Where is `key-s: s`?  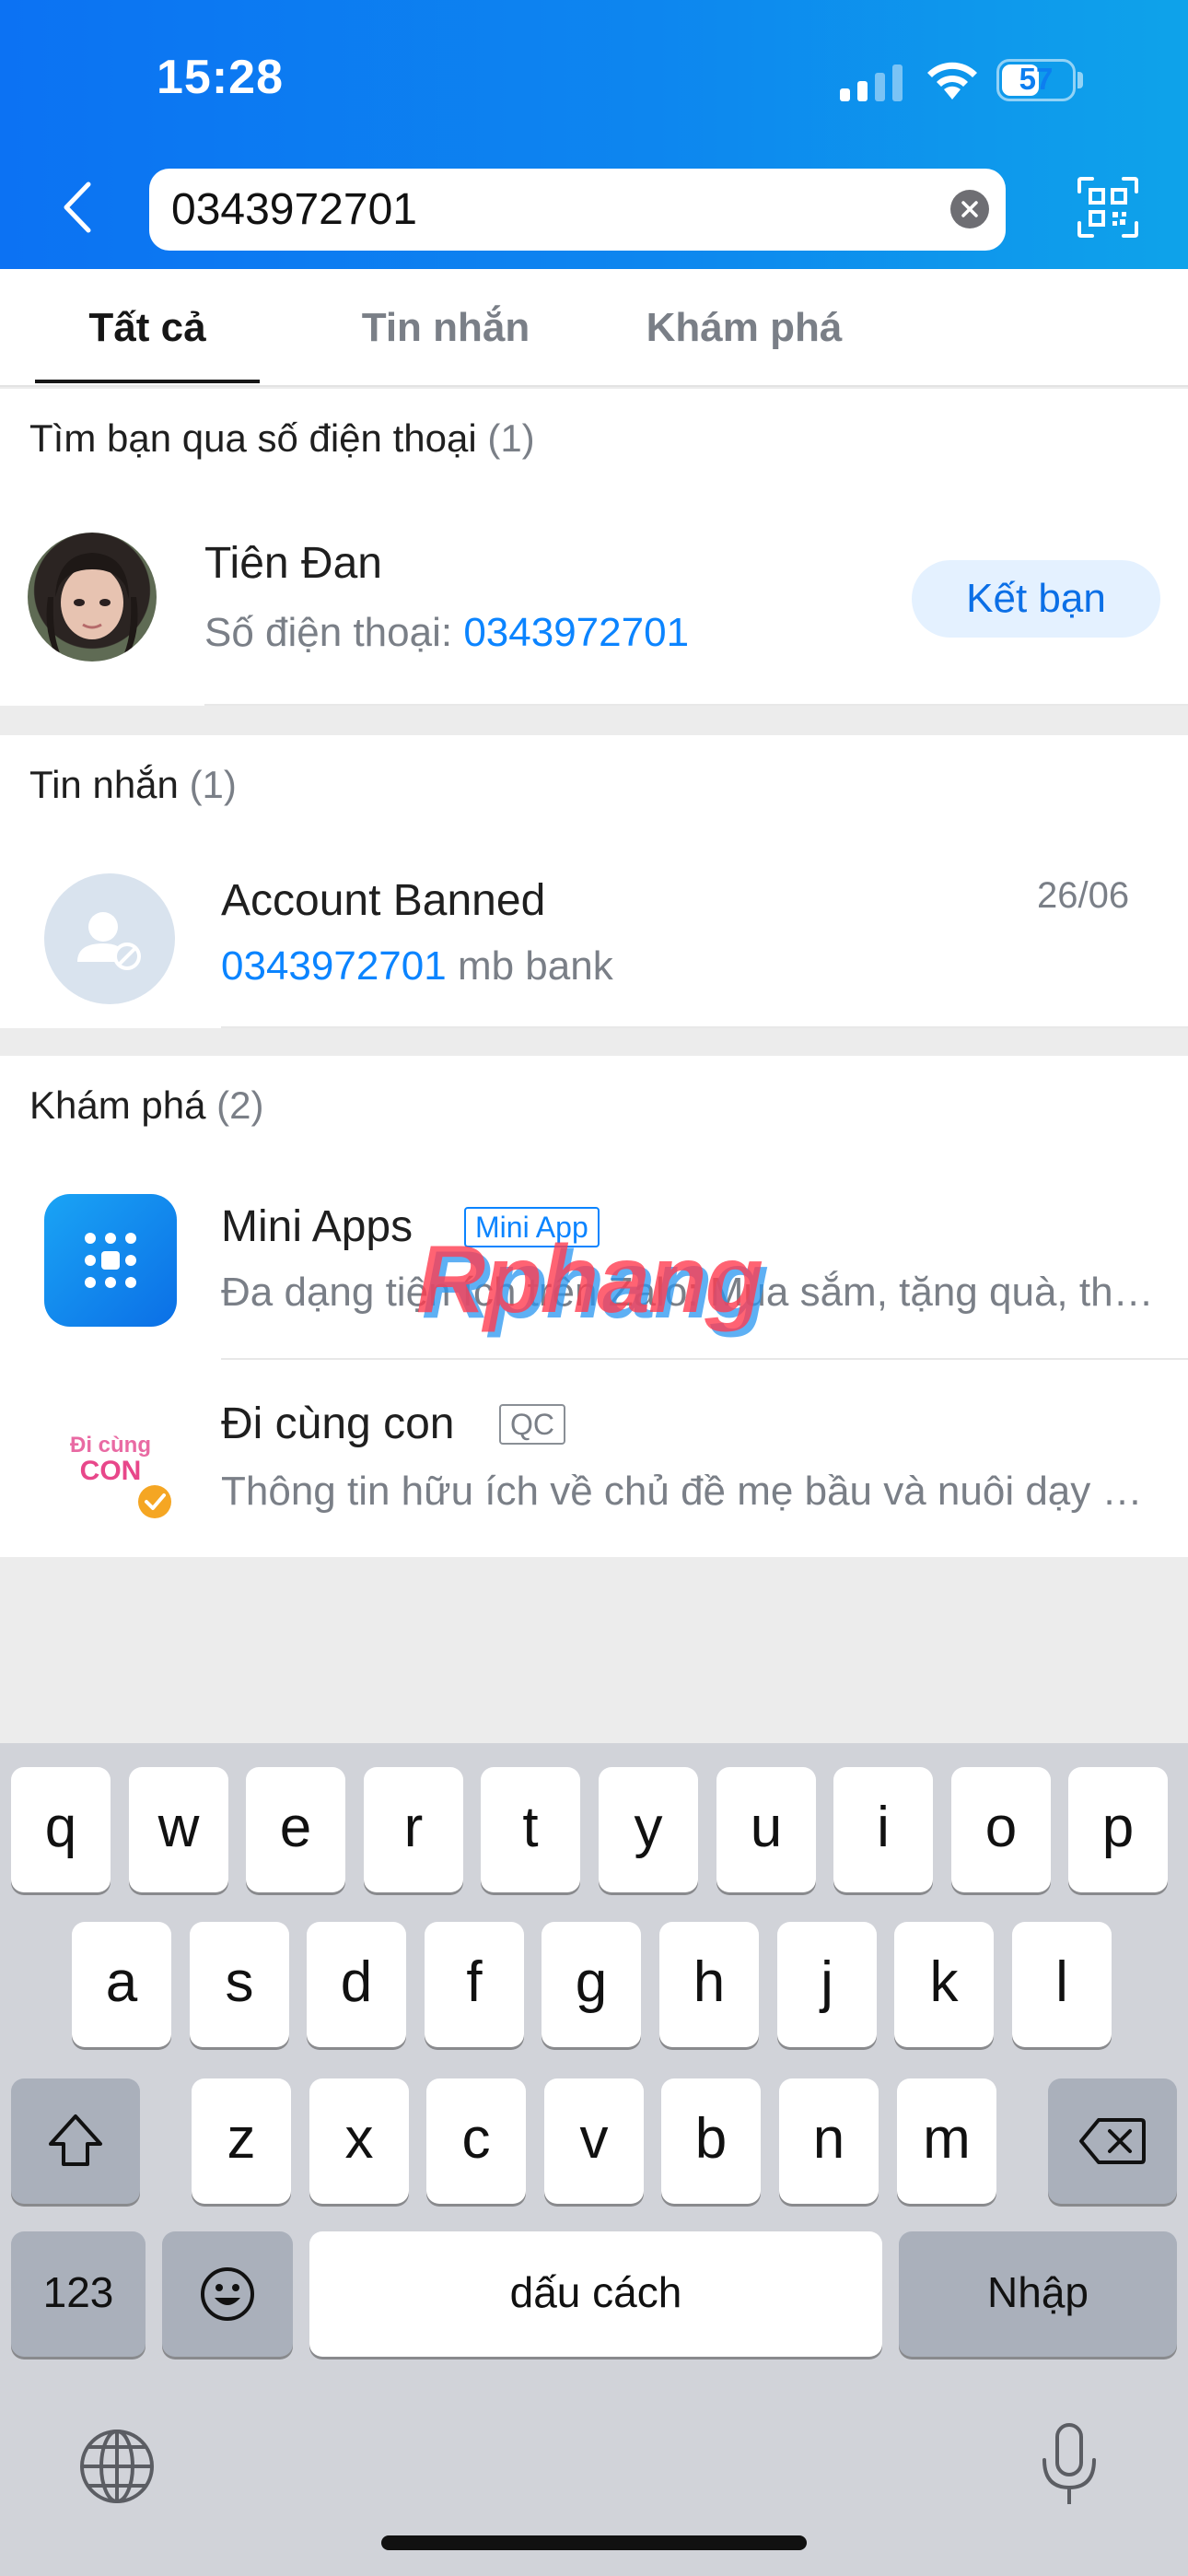
key-s: s is located at coordinates (239, 1985).